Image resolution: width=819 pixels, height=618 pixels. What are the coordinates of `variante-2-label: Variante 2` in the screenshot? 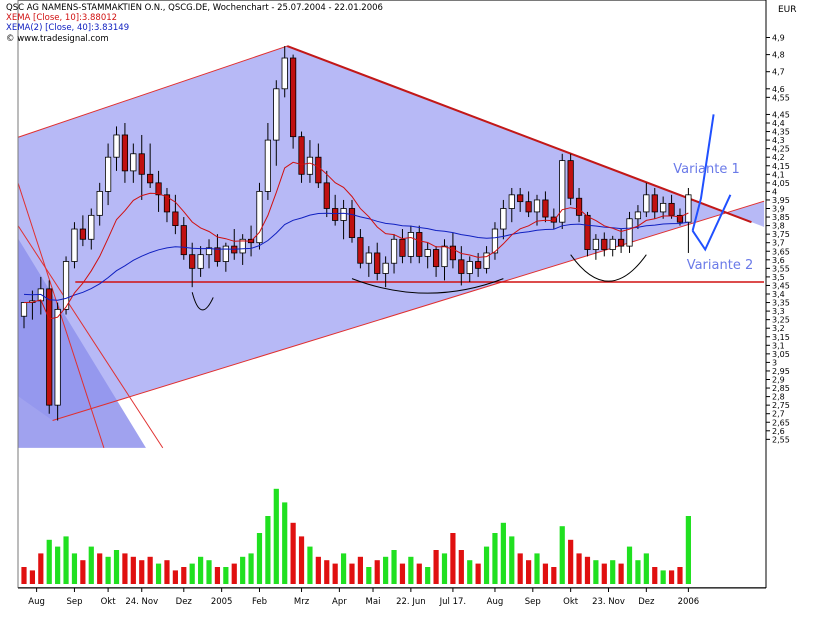 It's located at (720, 265).